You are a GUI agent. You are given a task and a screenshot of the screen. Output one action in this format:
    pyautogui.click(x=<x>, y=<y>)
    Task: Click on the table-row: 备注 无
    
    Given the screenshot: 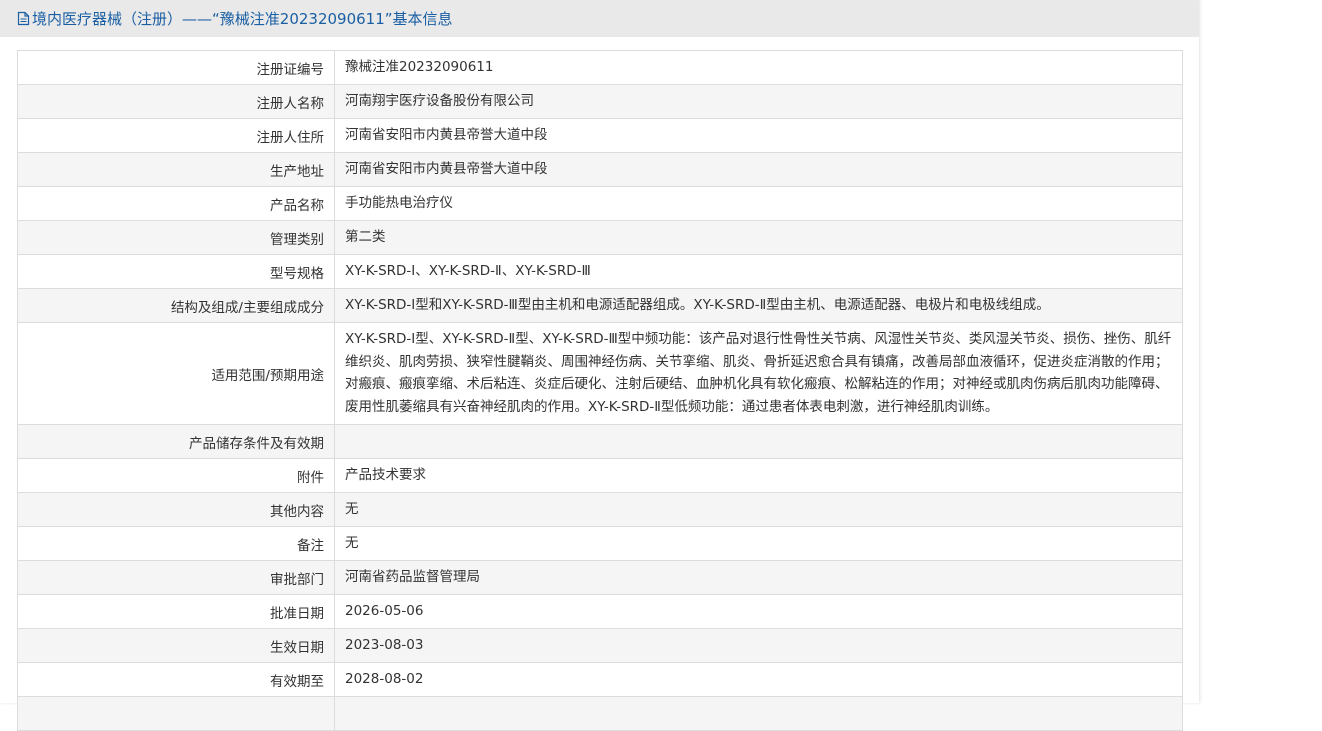 What is the action you would take?
    pyautogui.click(x=600, y=543)
    